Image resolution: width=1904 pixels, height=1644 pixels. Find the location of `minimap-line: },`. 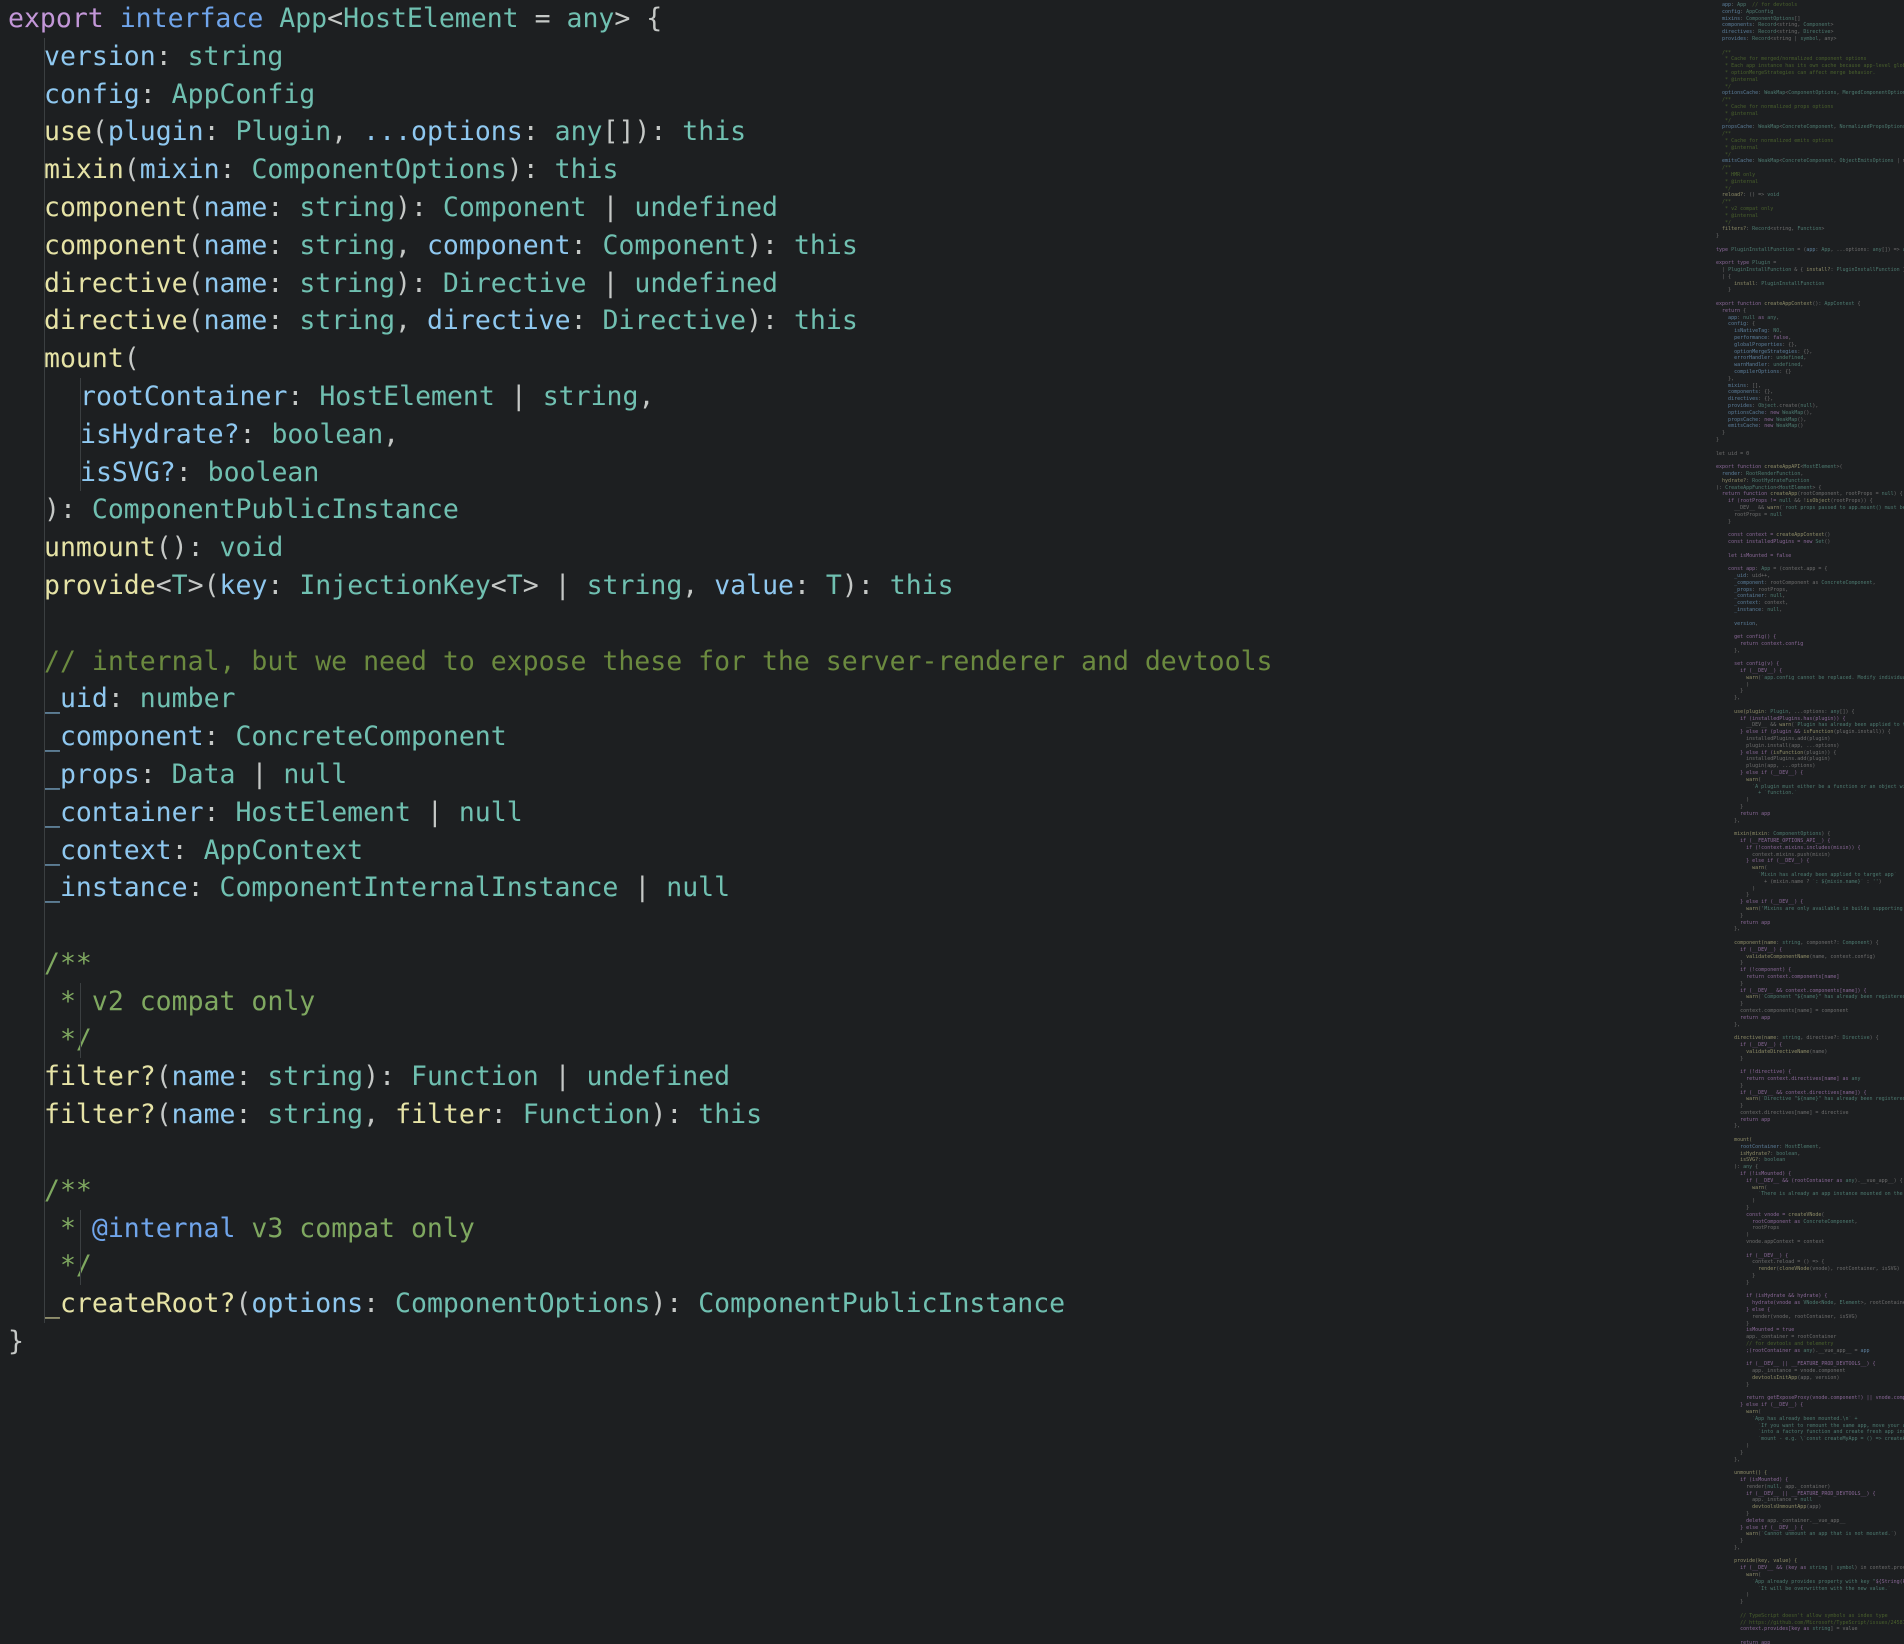

minimap-line: }, is located at coordinates (1725, 929).